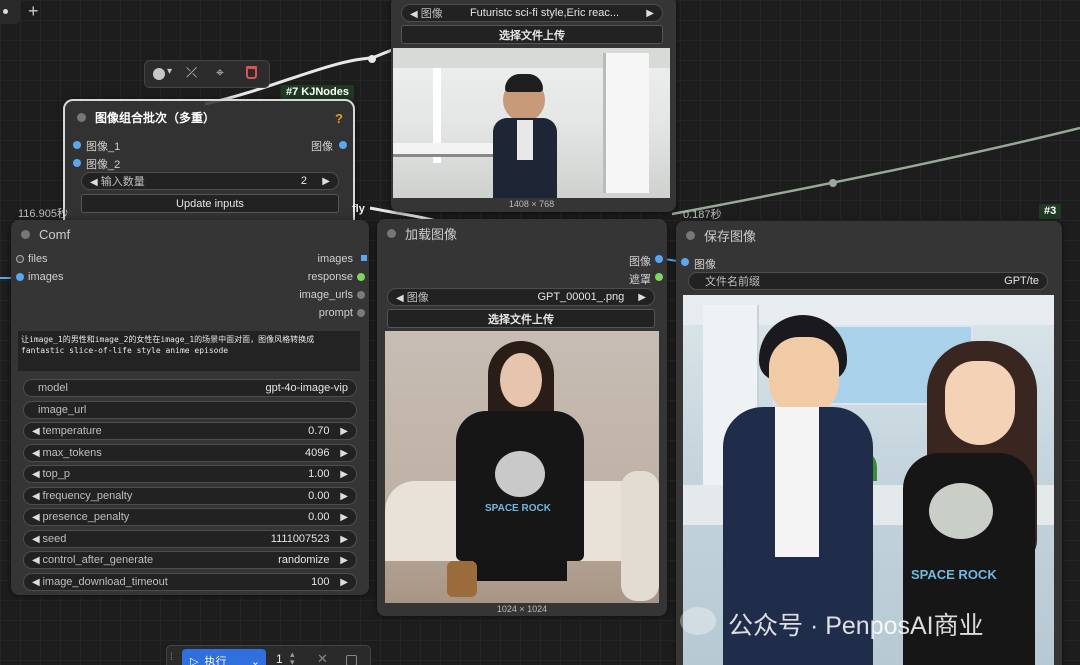 The width and height of the screenshot is (1080, 665). Describe the element at coordinates (210, 181) in the screenshot. I see `count-widget: ◀ 输入数量 2 ▶` at that location.